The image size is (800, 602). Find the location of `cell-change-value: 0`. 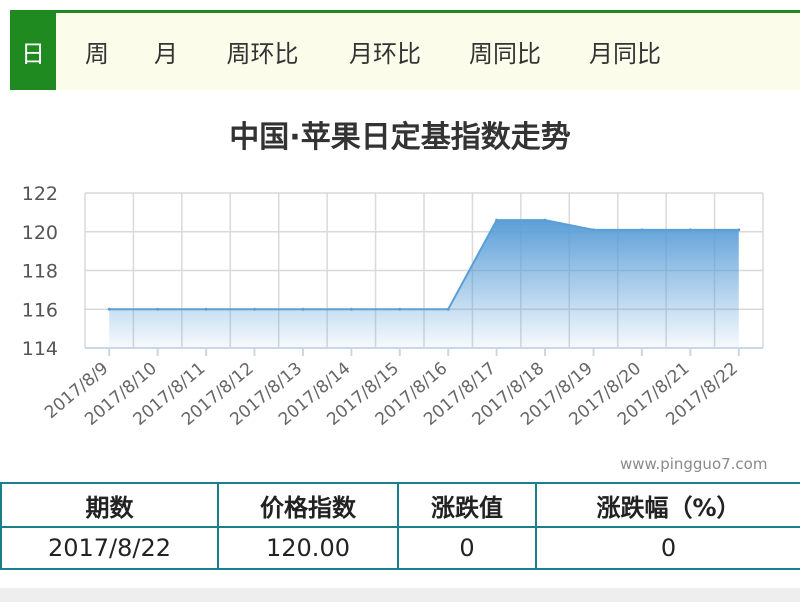

cell-change-value: 0 is located at coordinates (467, 548).